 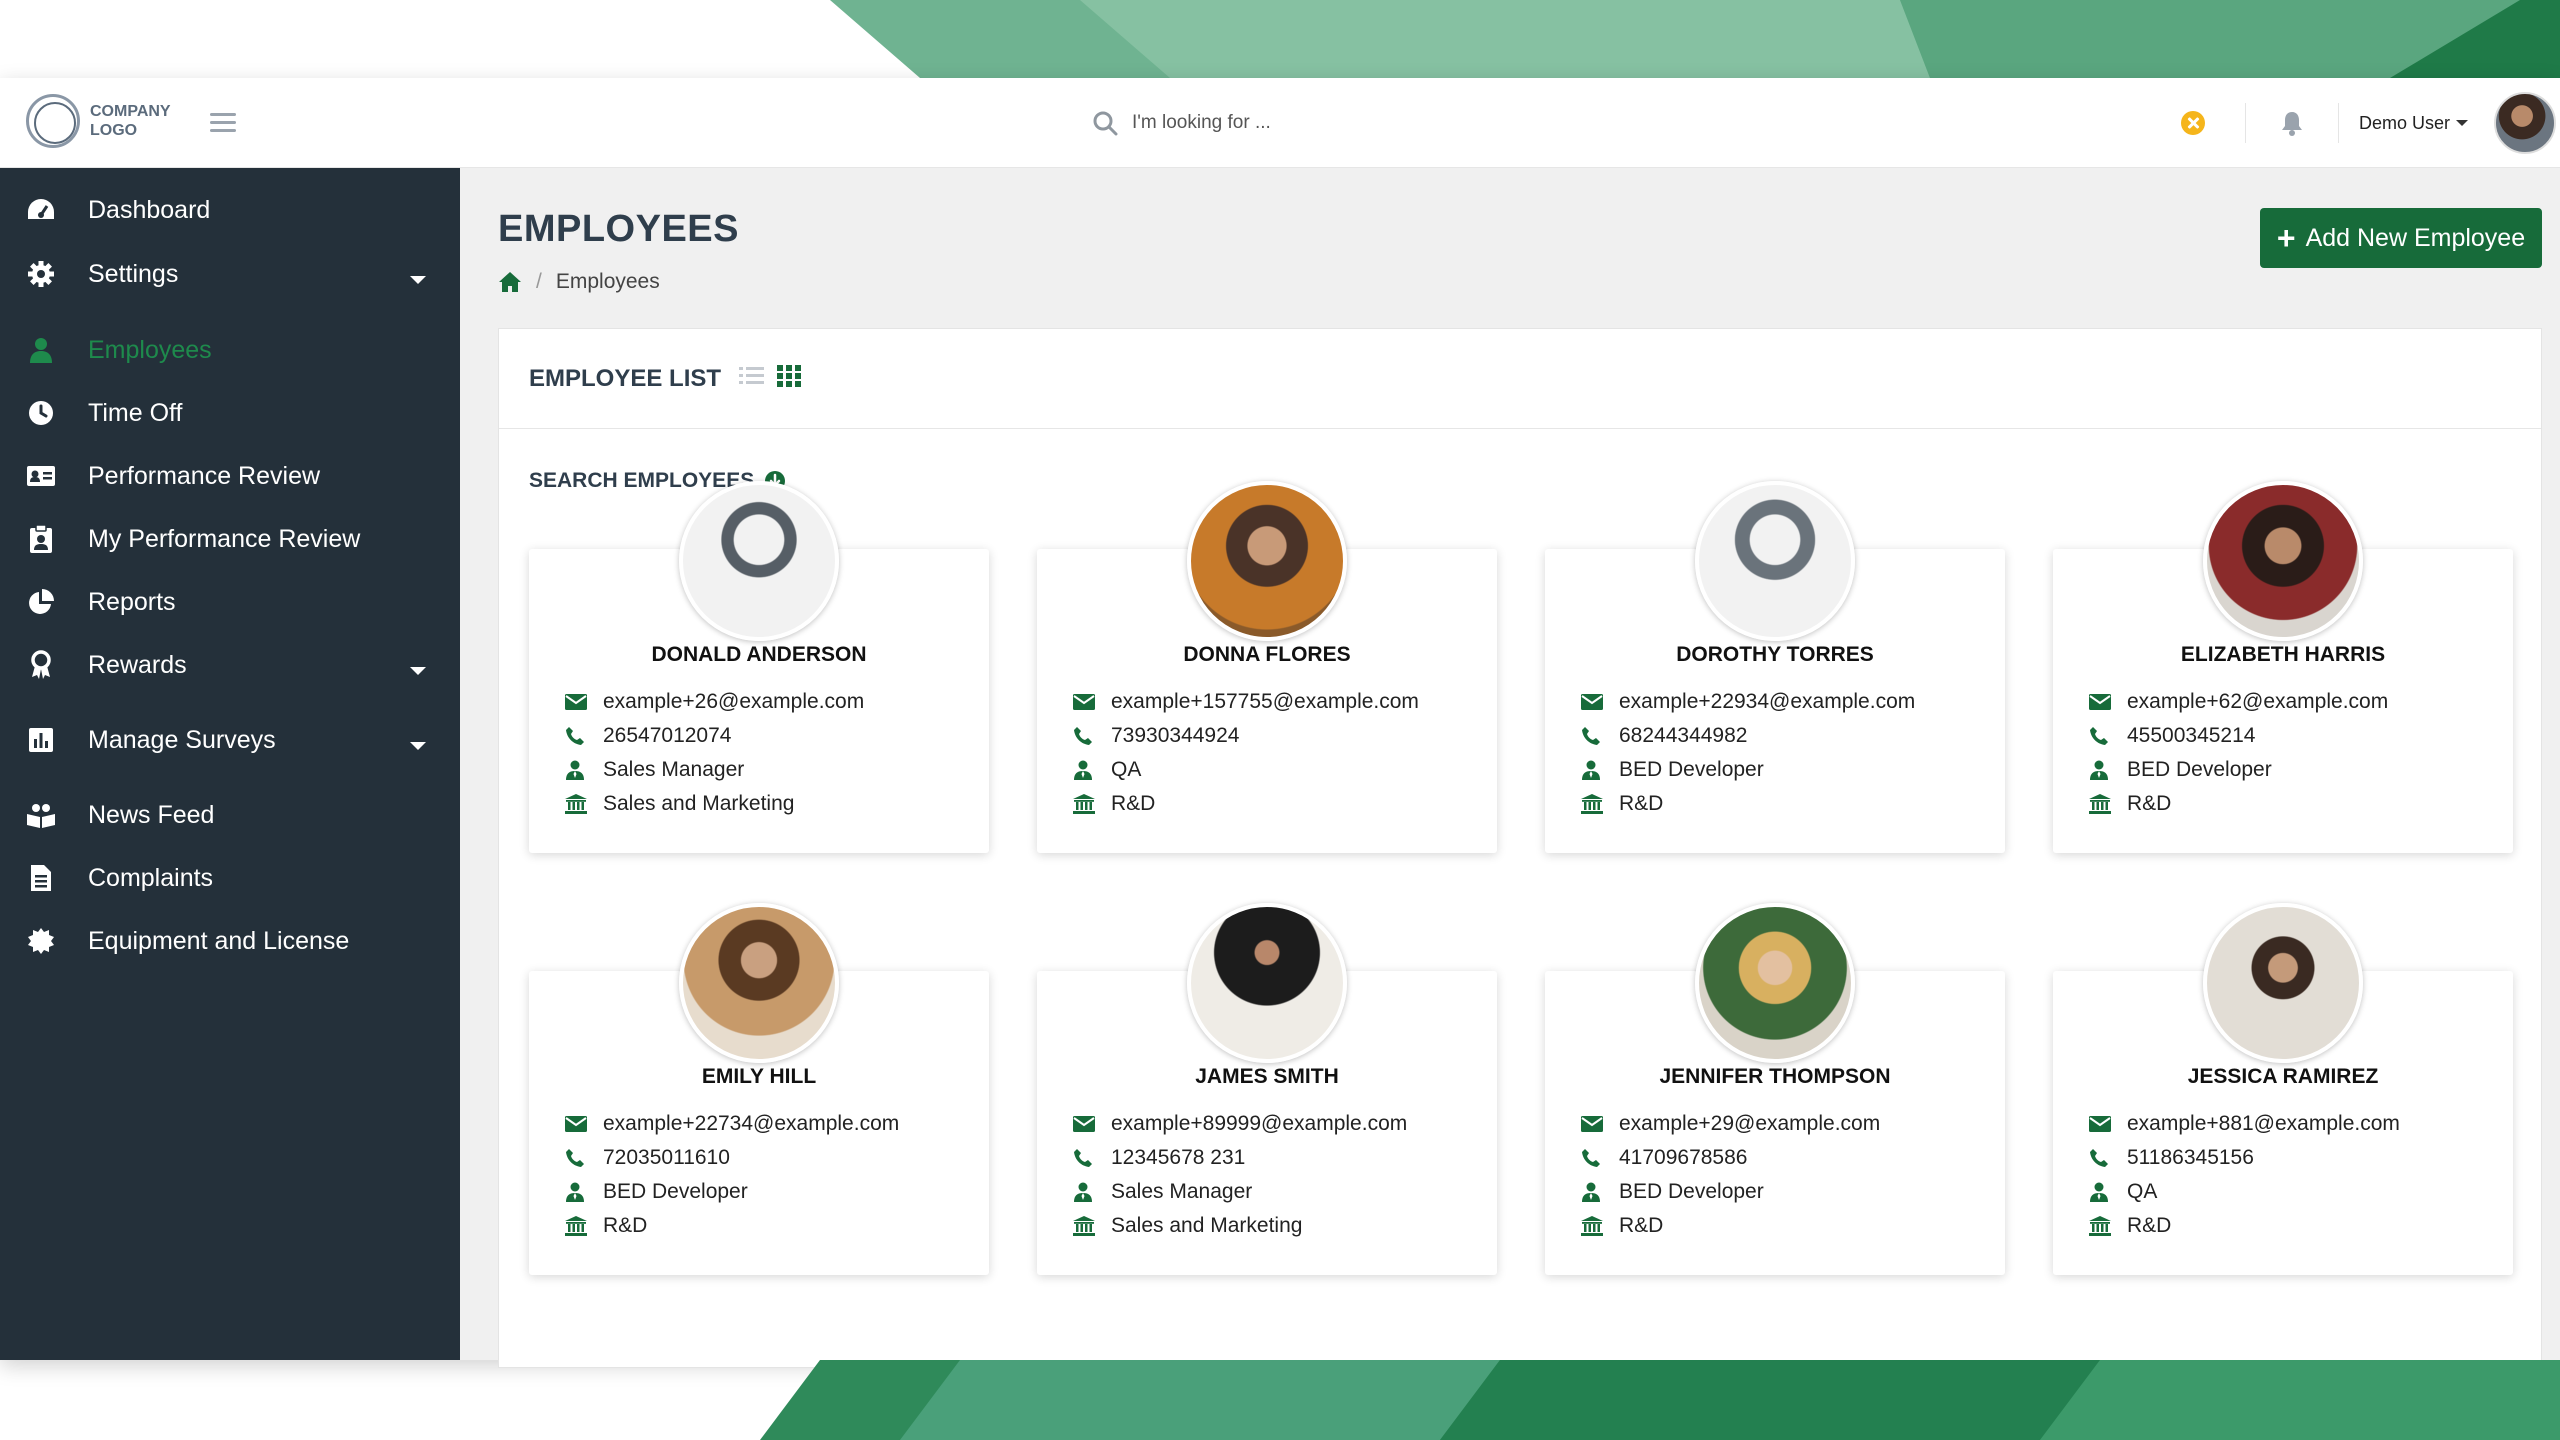 I want to click on add-new-employee-button: + Add New Employee, so click(x=2401, y=238).